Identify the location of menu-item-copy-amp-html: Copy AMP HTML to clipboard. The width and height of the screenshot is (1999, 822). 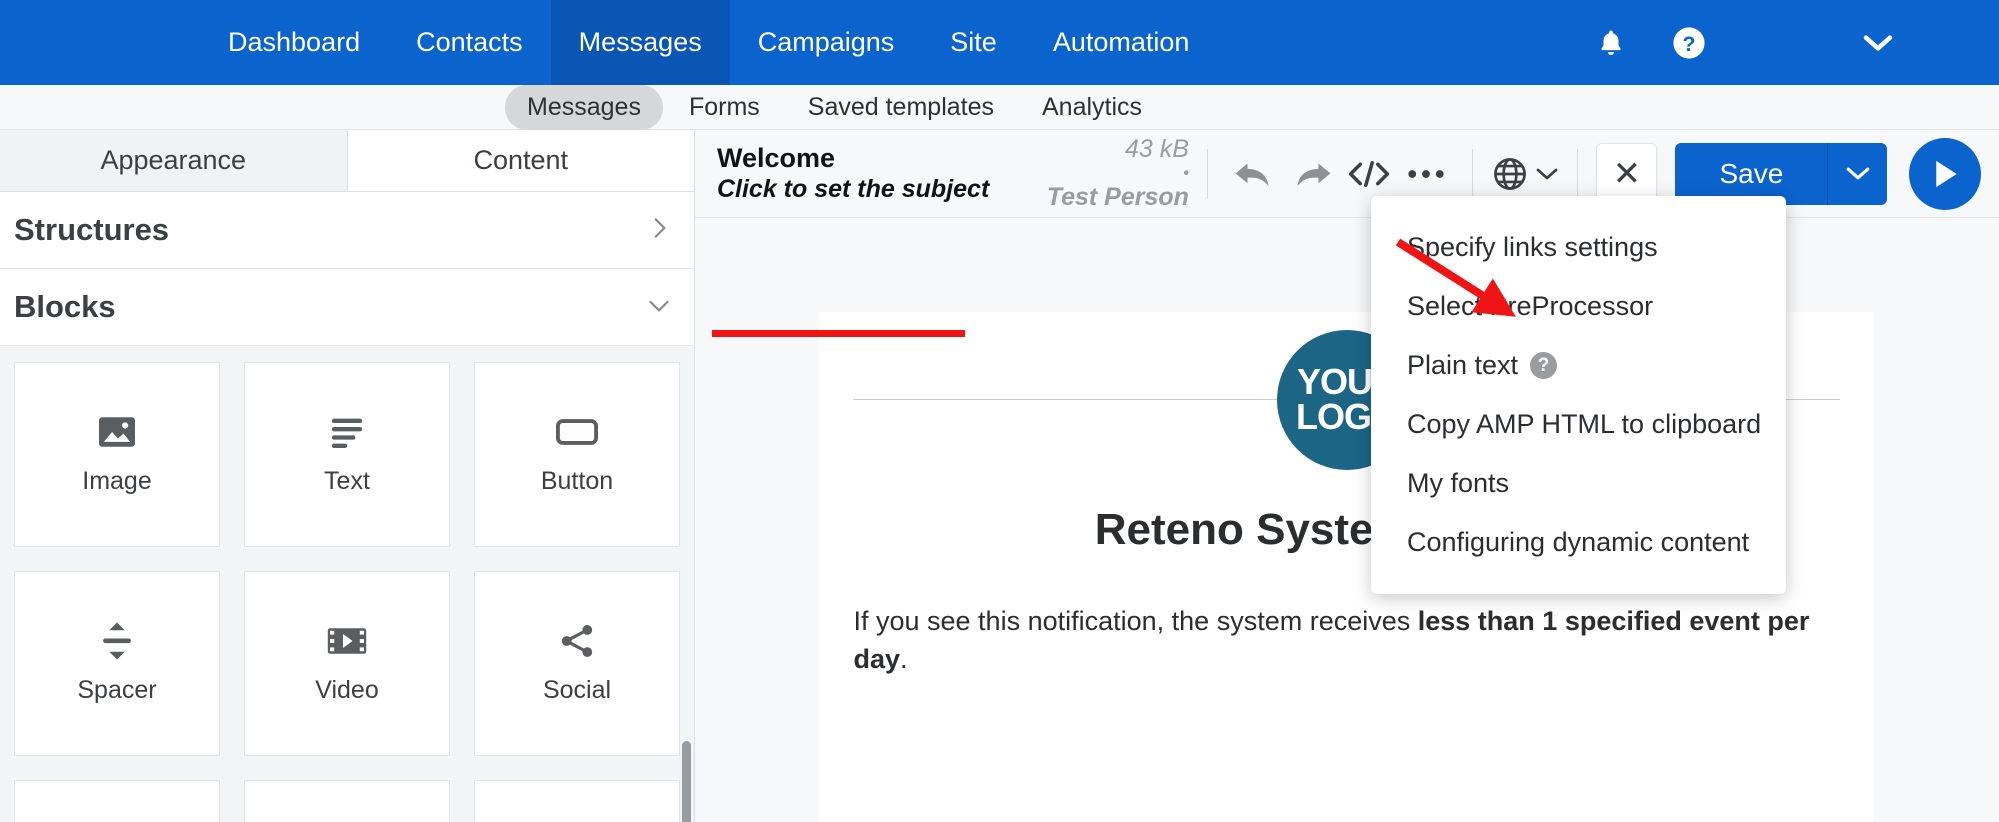
(1578, 424).